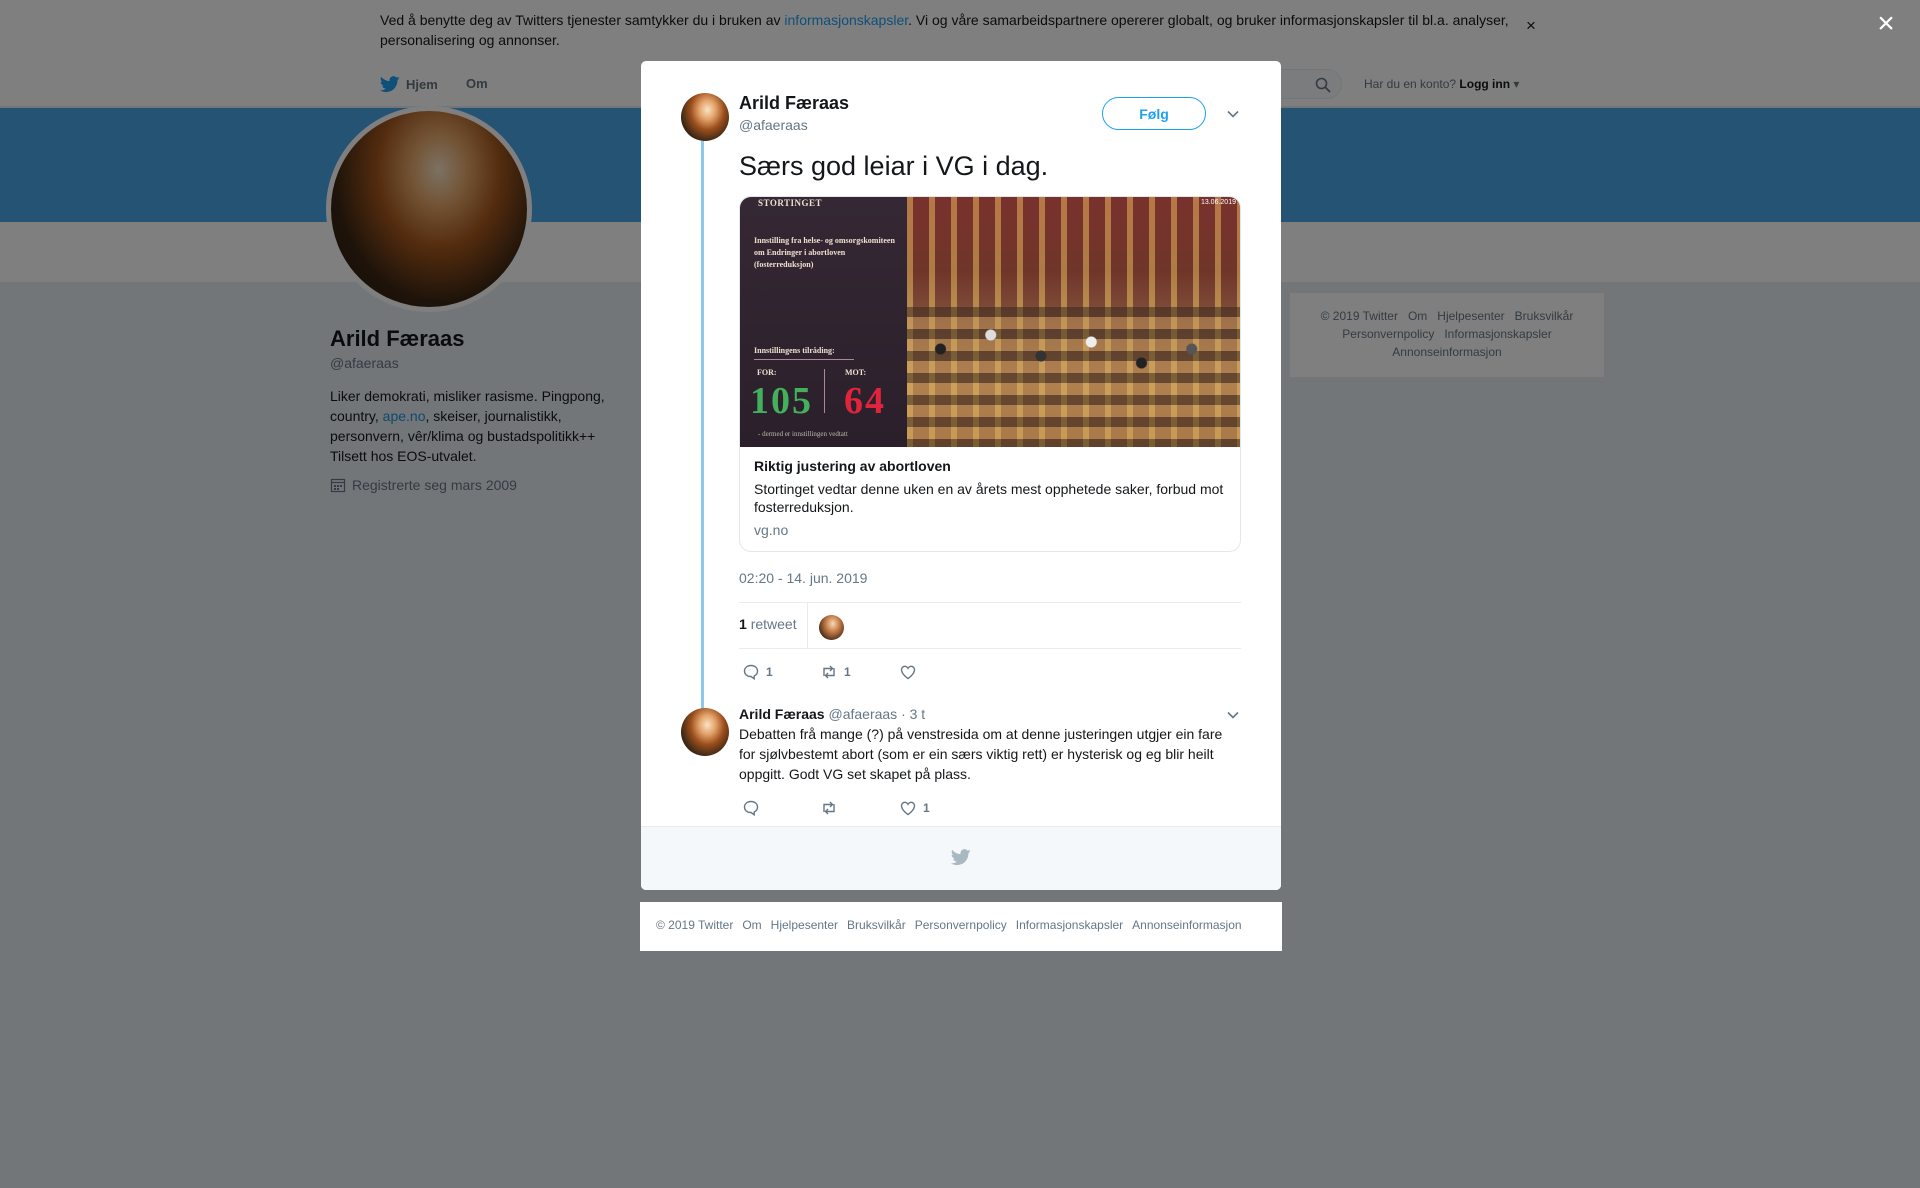 This screenshot has width=1920, height=1188. What do you see at coordinates (852, 466) in the screenshot?
I see `card-title: Riktig justering av abortloven` at bounding box center [852, 466].